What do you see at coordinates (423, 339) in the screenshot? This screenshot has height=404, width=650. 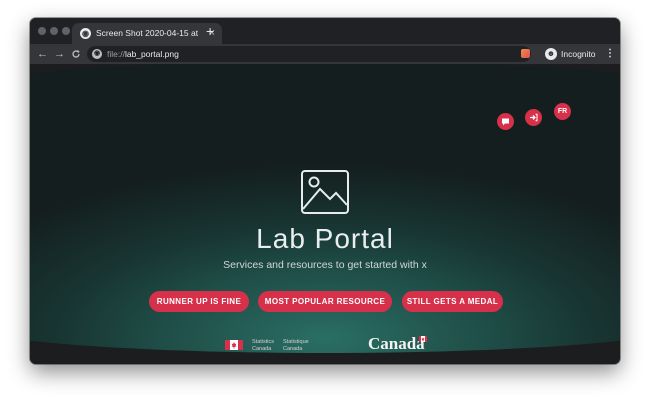 I see `canada-wordmark-flag-icon` at bounding box center [423, 339].